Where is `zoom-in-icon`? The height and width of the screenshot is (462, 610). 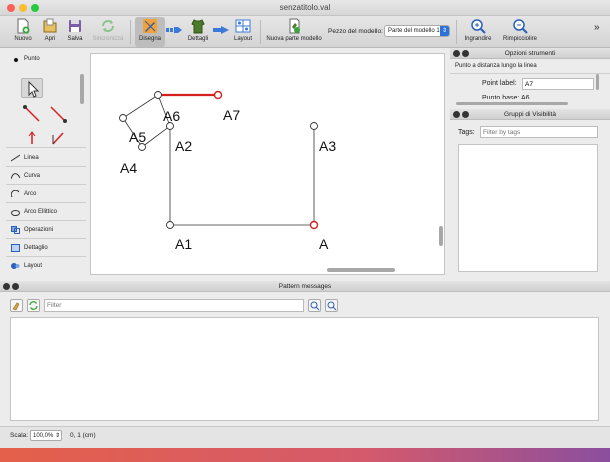 zoom-in-icon is located at coordinates (315, 306).